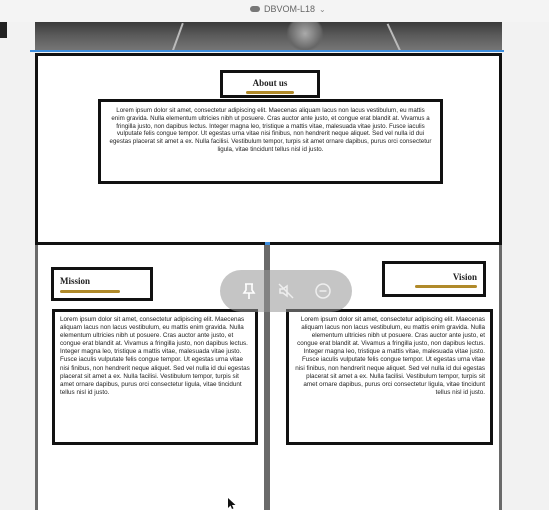  I want to click on about-heading-box: About us, so click(270, 84).